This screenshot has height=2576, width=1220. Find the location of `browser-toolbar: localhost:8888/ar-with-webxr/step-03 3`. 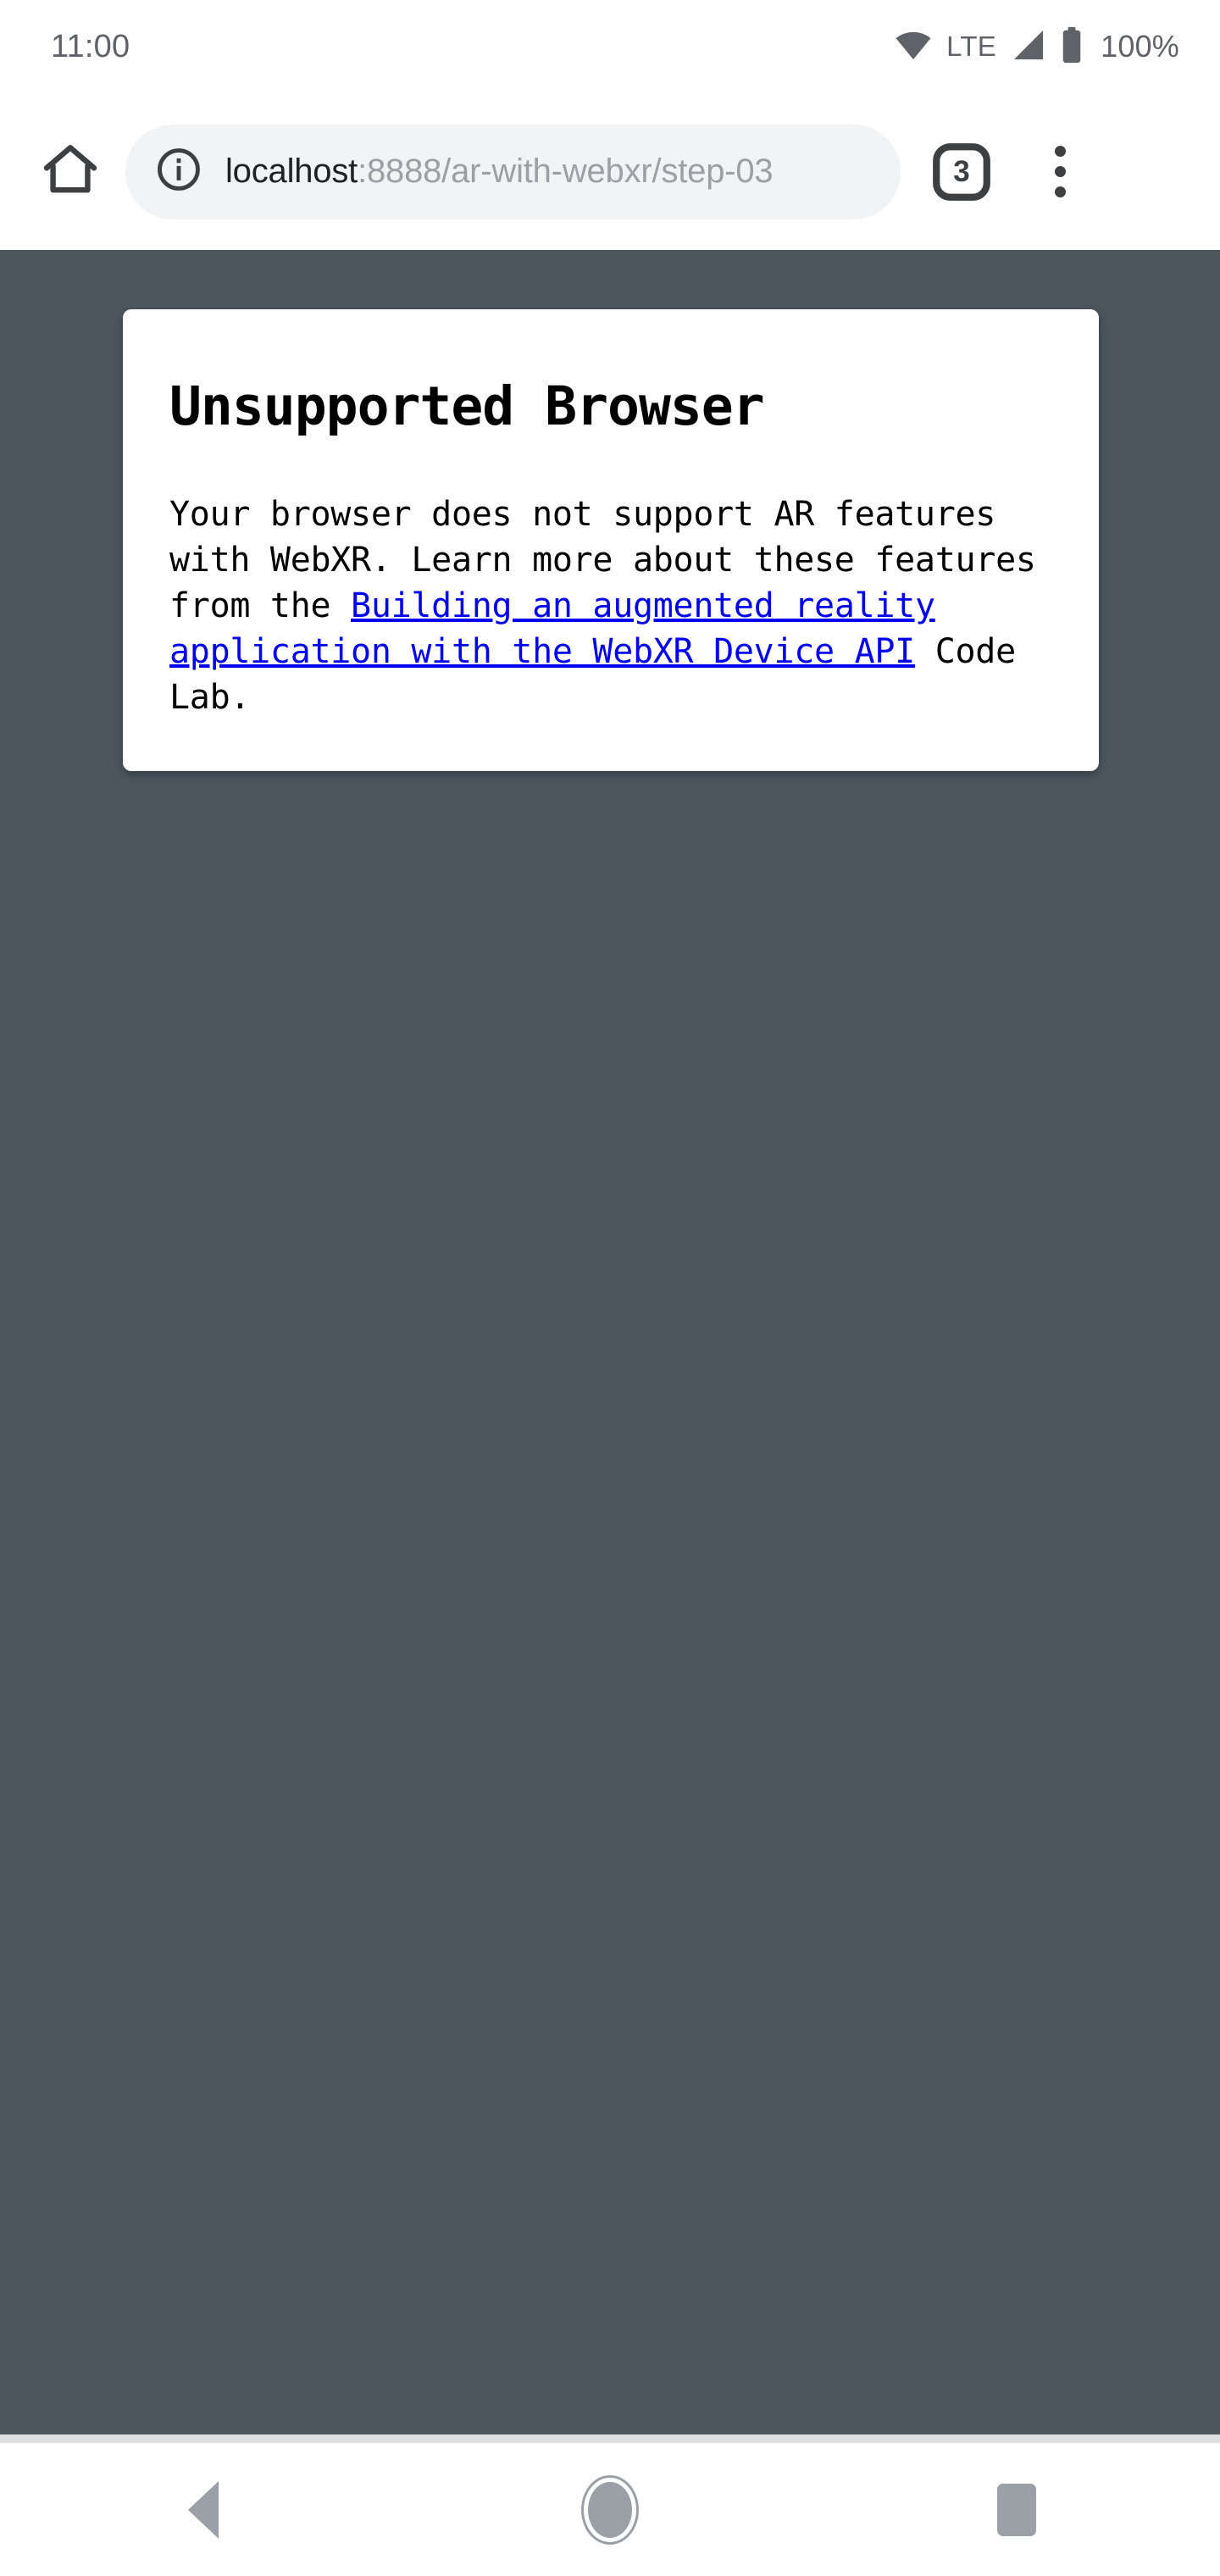

browser-toolbar: localhost:8888/ar-with-webxr/step-03 3 is located at coordinates (610, 171).